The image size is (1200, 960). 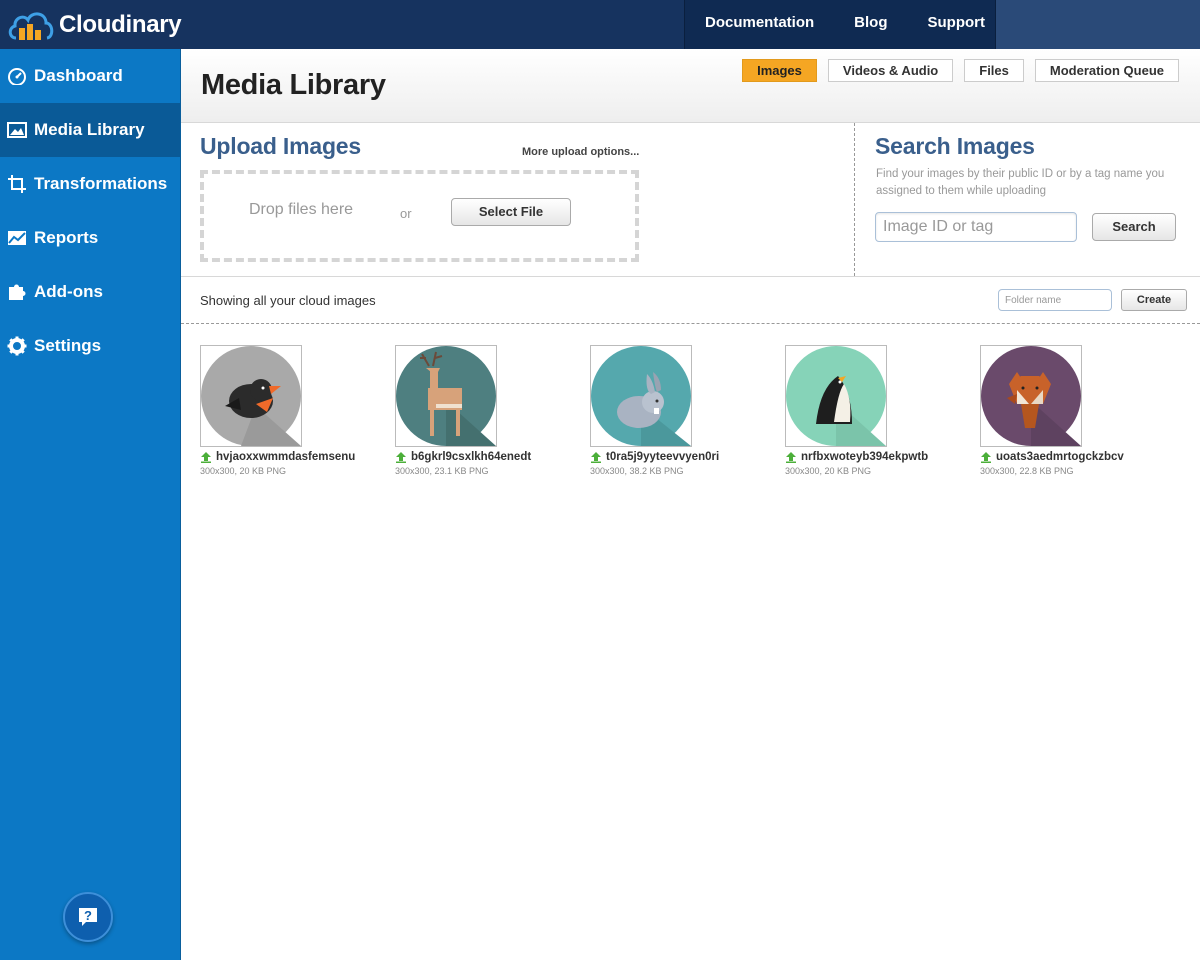 I want to click on sidebar-item-label: Settings, so click(x=68, y=345).